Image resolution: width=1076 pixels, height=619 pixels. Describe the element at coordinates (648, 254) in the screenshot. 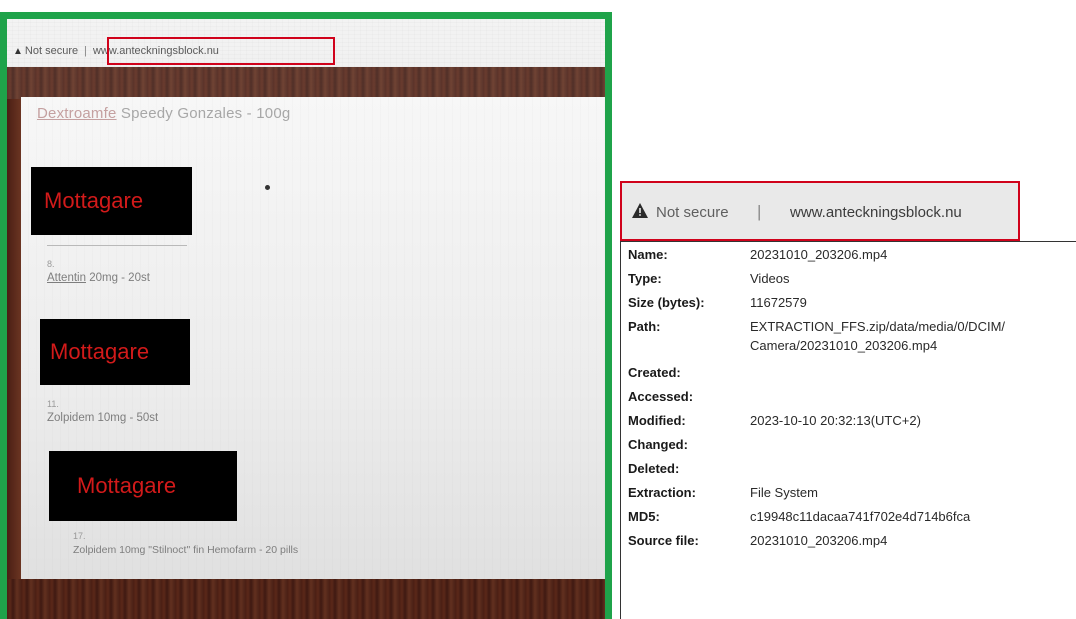

I see `property-label: Name:` at that location.